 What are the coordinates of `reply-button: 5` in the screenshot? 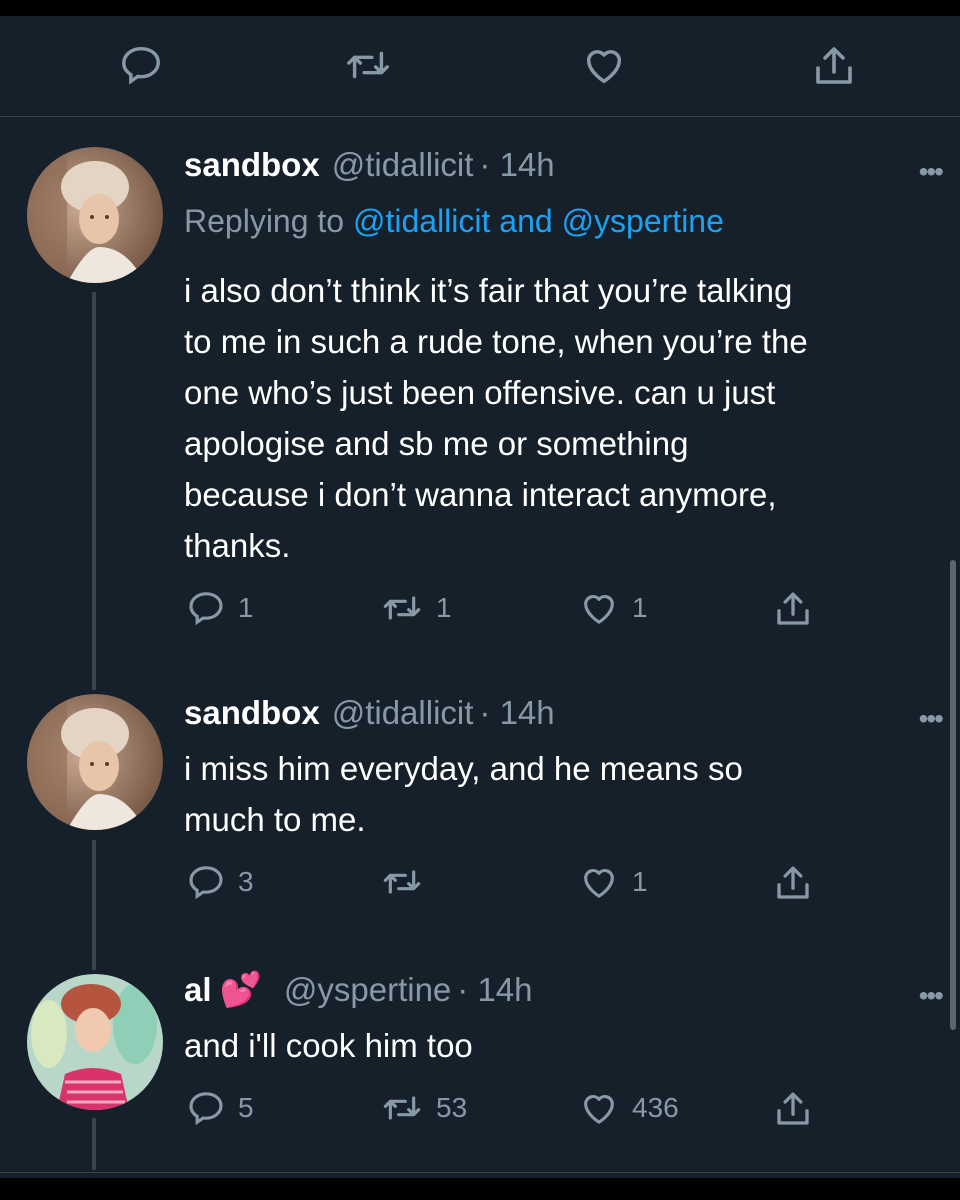 It's located at (220, 1108).